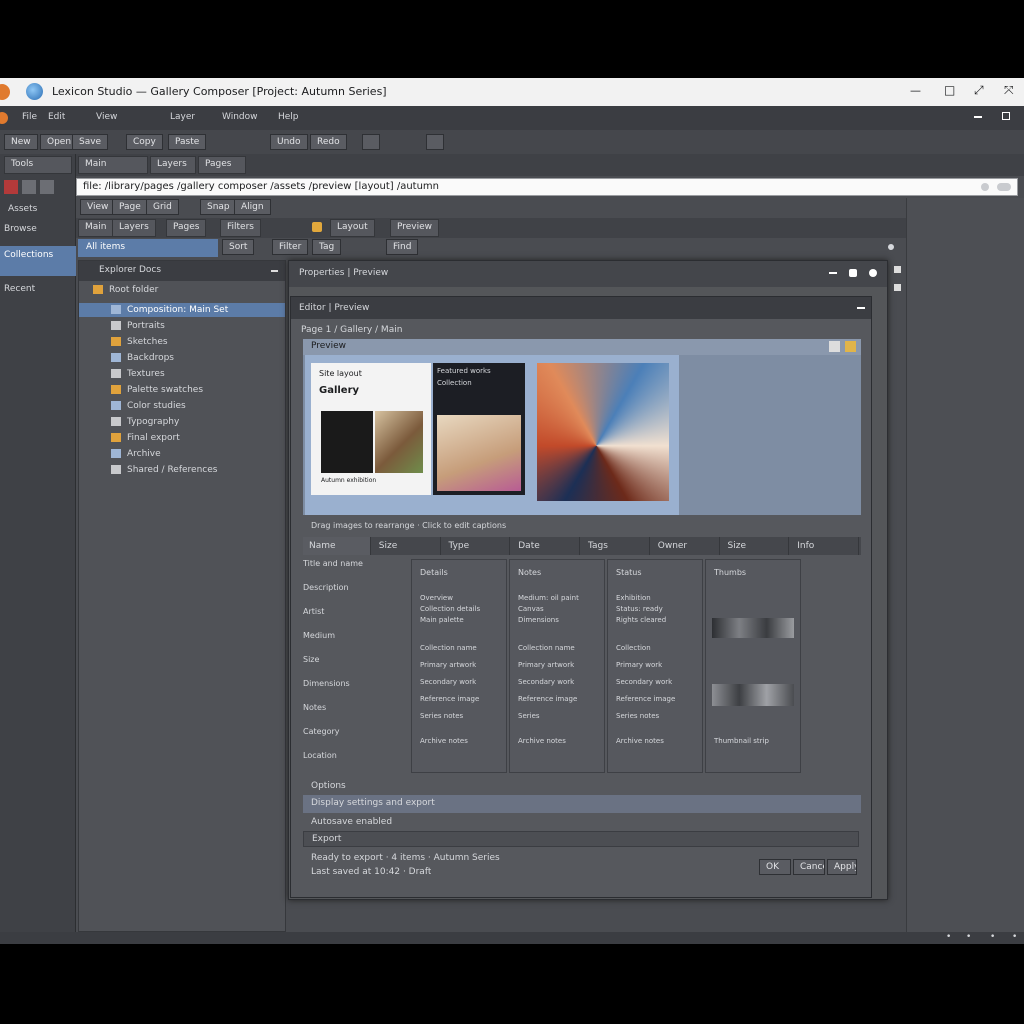 Image resolution: width=1024 pixels, height=1024 pixels. Describe the element at coordinates (402, 247) in the screenshot. I see `filter-find-button: Find` at that location.